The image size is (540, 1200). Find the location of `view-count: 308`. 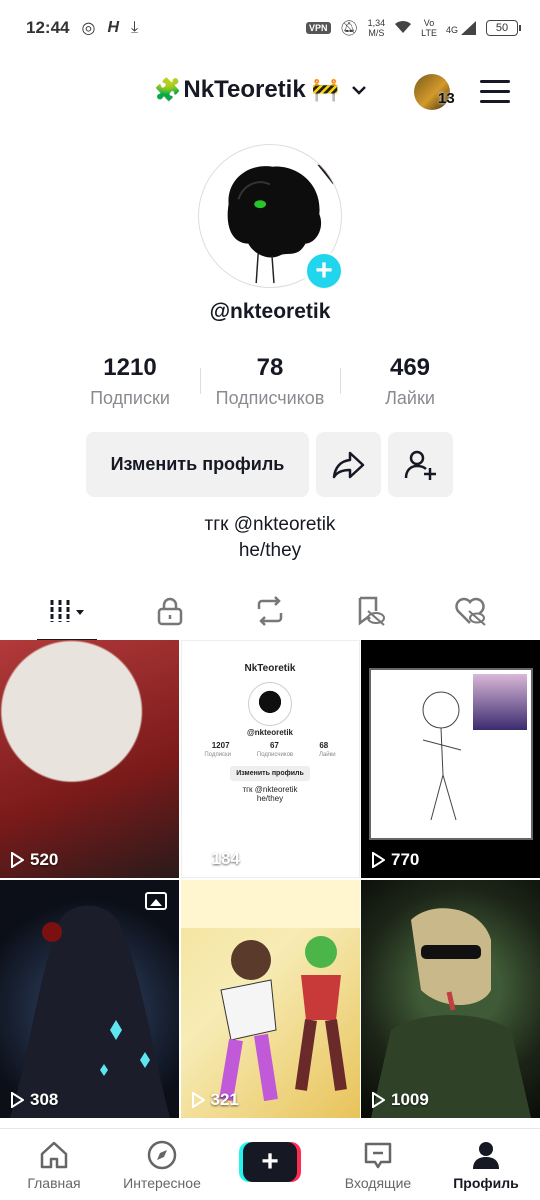

view-count: 308 is located at coordinates (34, 1100).